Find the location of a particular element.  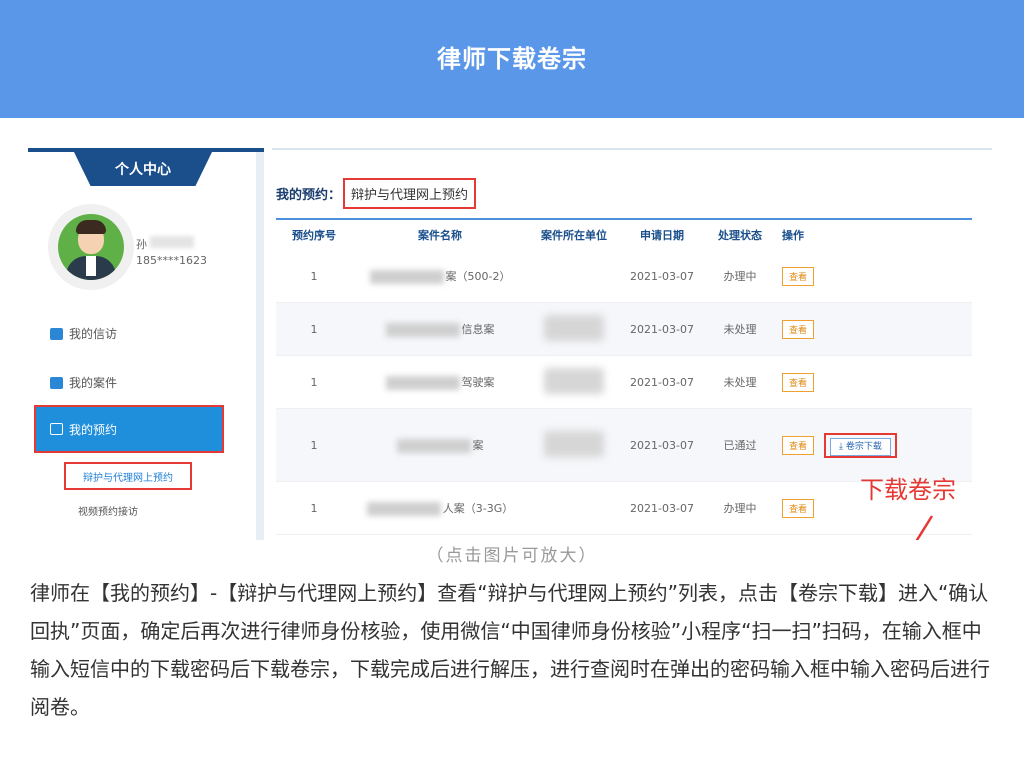

sidebar-subitem-video-appointment: 视频预约接访 is located at coordinates (108, 510).